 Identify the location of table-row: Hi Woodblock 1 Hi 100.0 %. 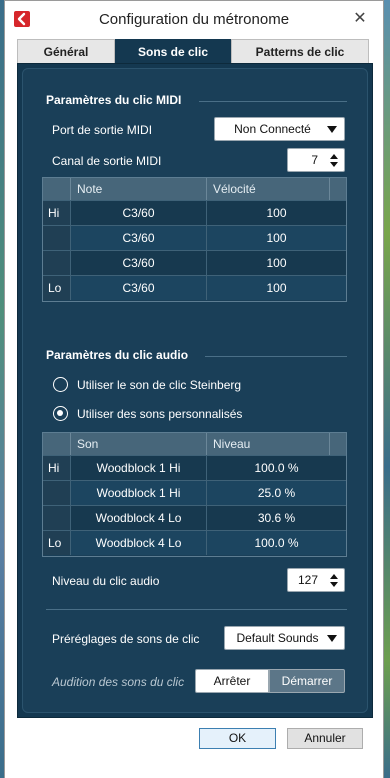
(194, 467).